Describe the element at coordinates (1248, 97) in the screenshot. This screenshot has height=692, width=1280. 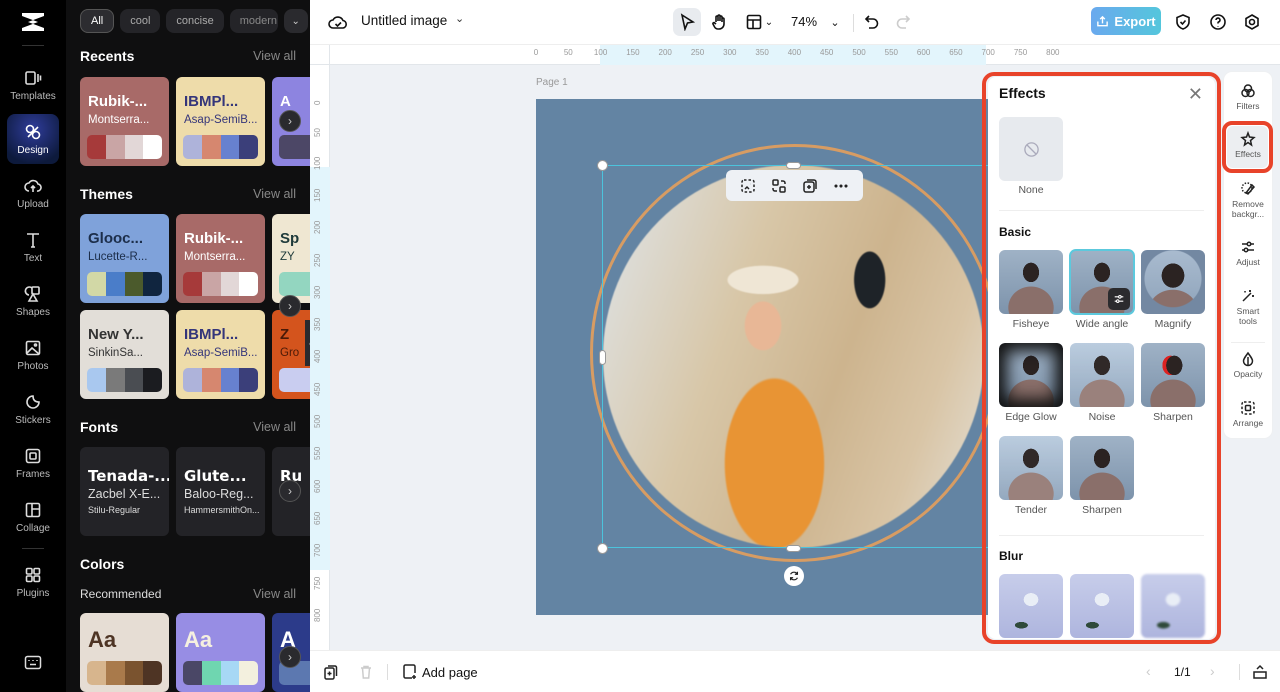
I see `tool-filters: Filters` at that location.